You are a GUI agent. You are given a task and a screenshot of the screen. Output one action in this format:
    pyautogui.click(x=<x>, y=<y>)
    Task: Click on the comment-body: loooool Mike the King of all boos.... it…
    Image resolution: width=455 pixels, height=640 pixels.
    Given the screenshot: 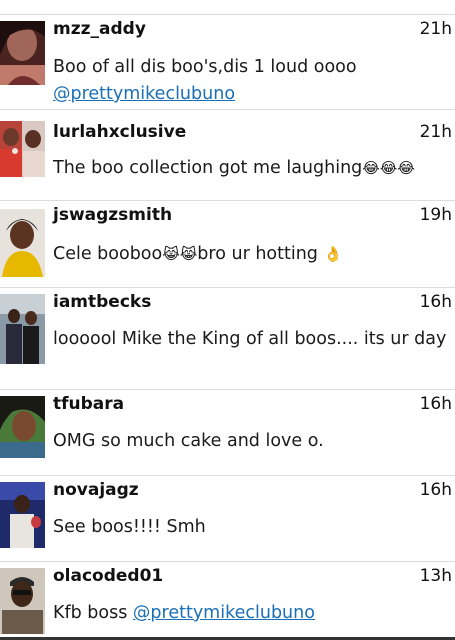 What is the action you would take?
    pyautogui.click(x=250, y=339)
    